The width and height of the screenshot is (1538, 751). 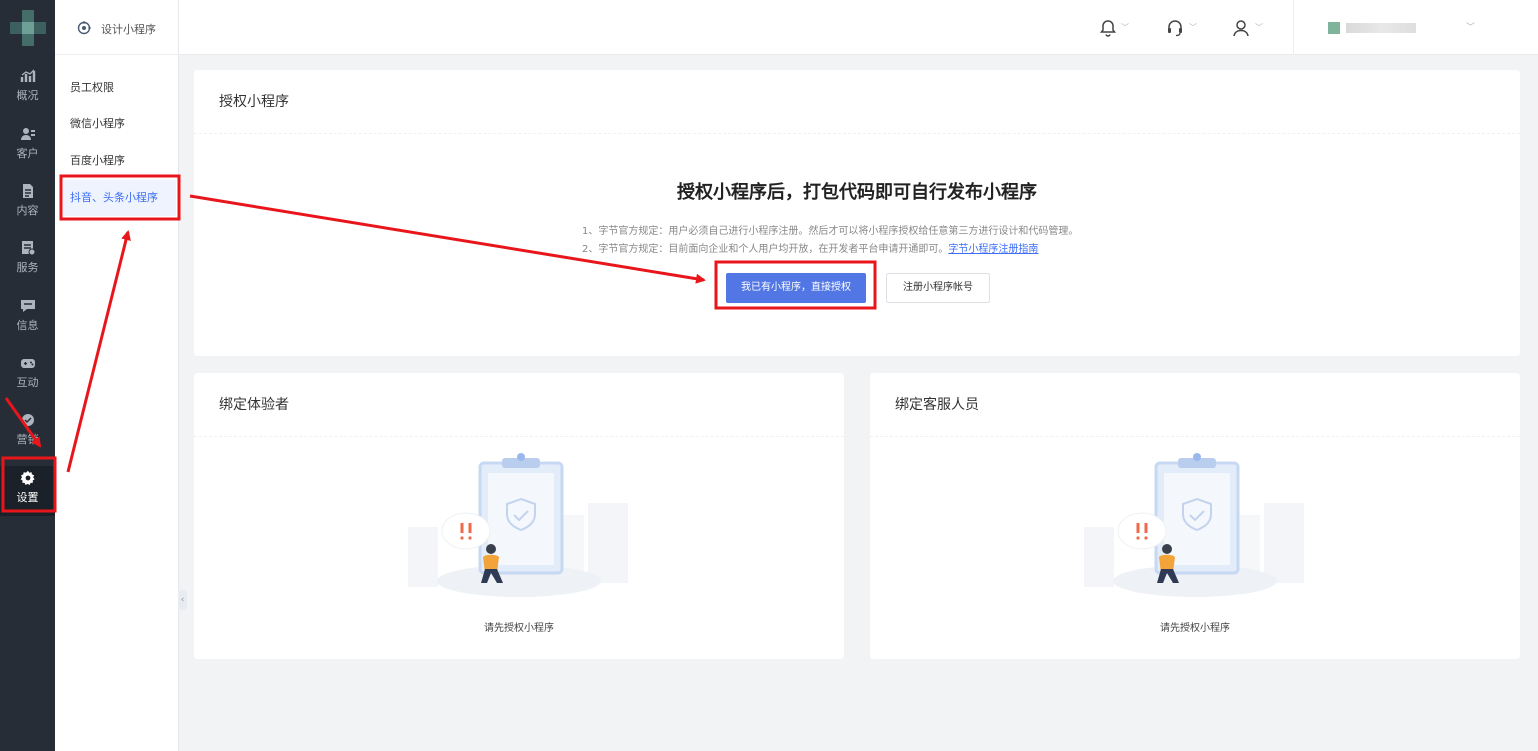 I want to click on sidebar-item-label: 概况, so click(x=27, y=95).